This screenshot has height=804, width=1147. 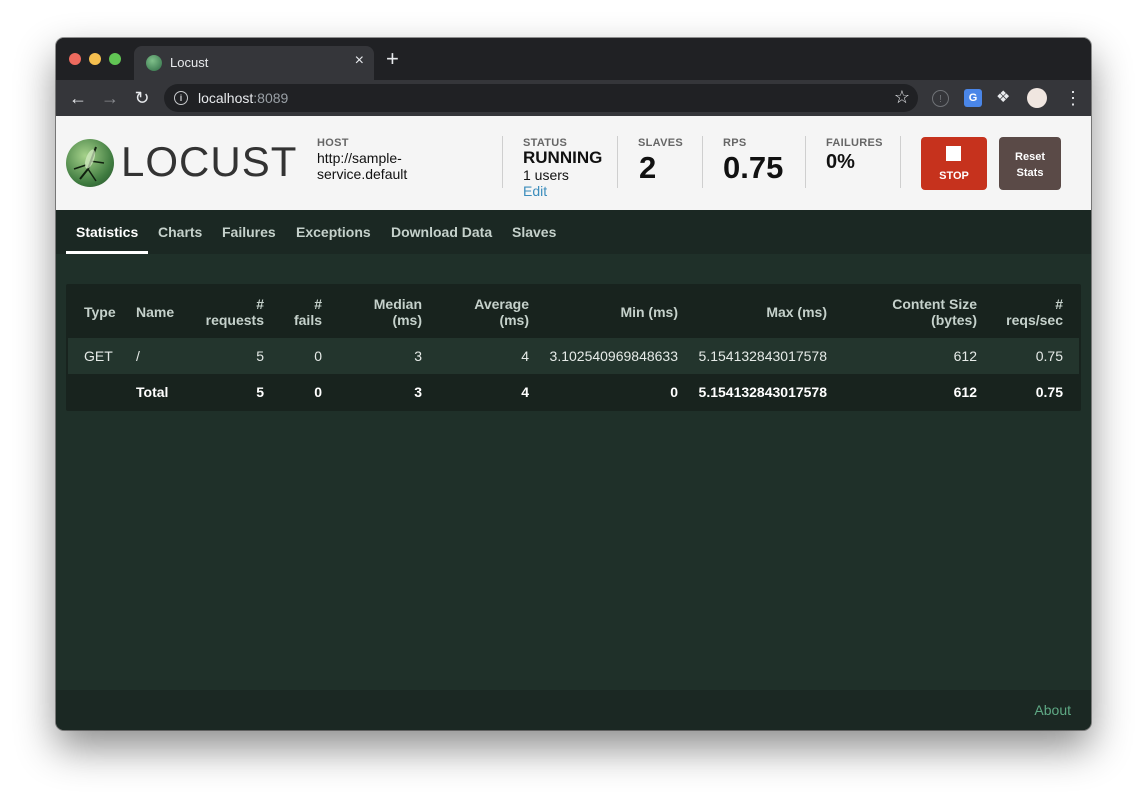 I want to click on col-header-name: Name, so click(x=155, y=312).